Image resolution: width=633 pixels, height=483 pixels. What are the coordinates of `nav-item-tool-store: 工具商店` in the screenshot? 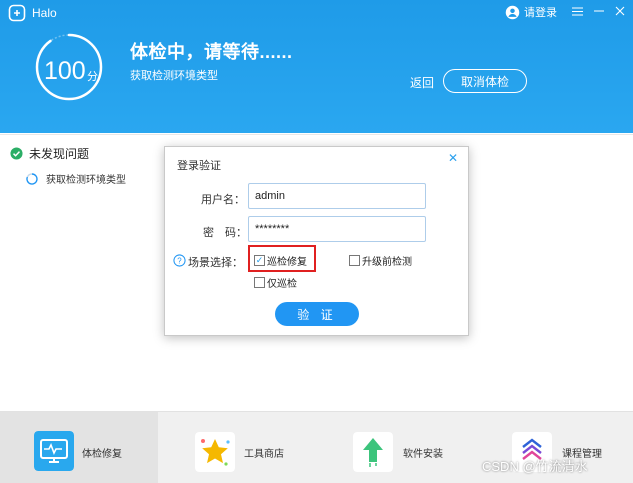 It's located at (237, 447).